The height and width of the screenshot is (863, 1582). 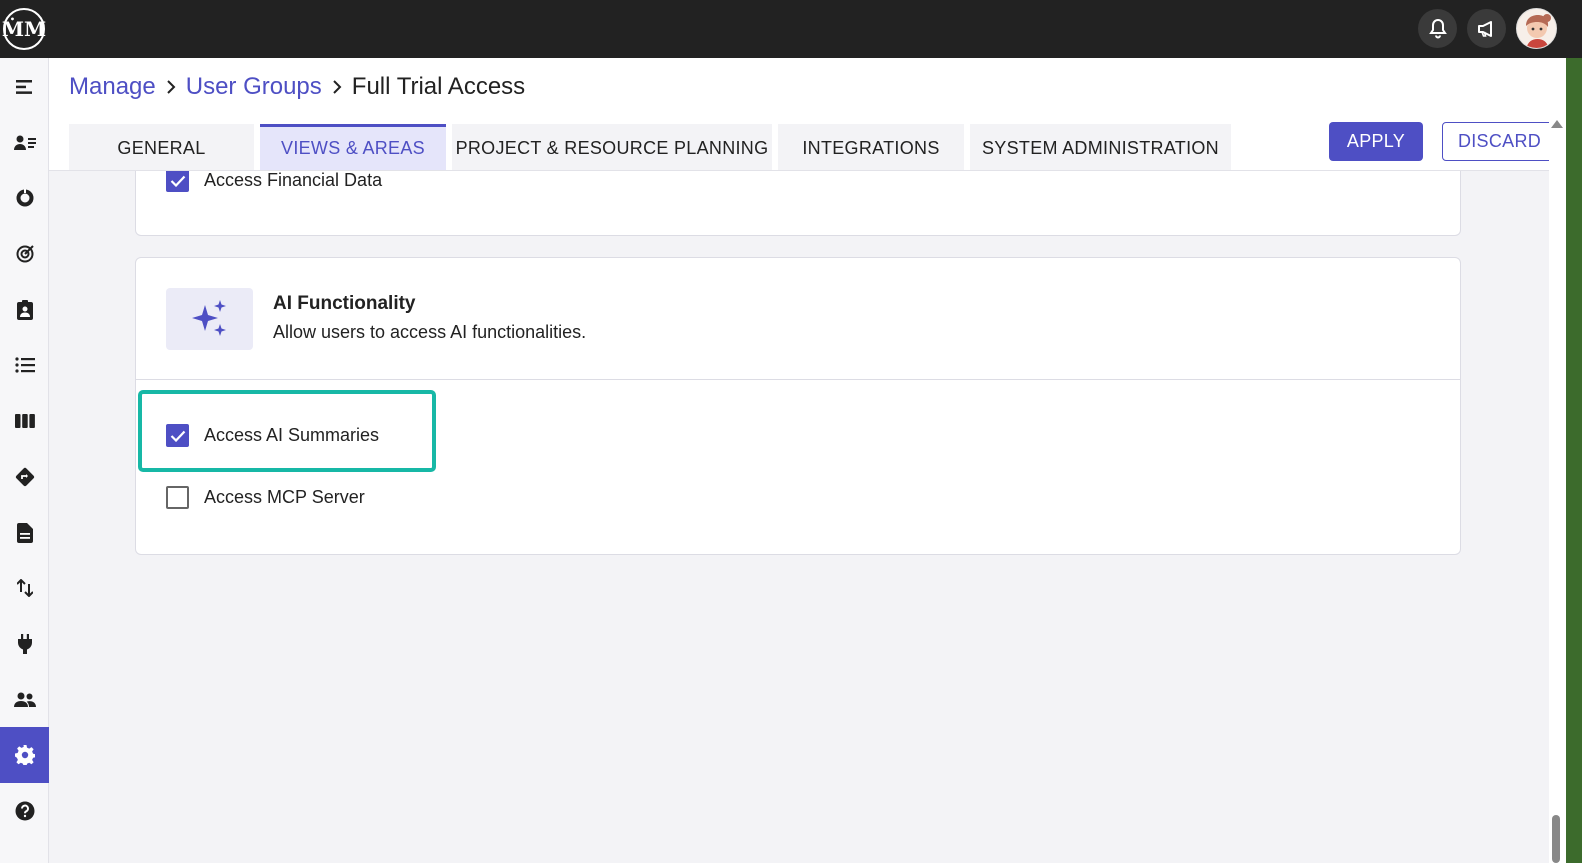 What do you see at coordinates (1574, 460) in the screenshot?
I see `window-edge` at bounding box center [1574, 460].